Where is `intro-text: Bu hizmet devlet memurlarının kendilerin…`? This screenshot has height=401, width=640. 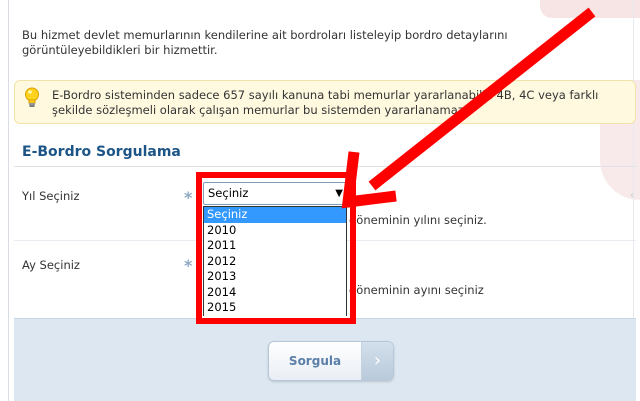 intro-text: Bu hizmet devlet memurlarının kendilerin… is located at coordinates (265, 42).